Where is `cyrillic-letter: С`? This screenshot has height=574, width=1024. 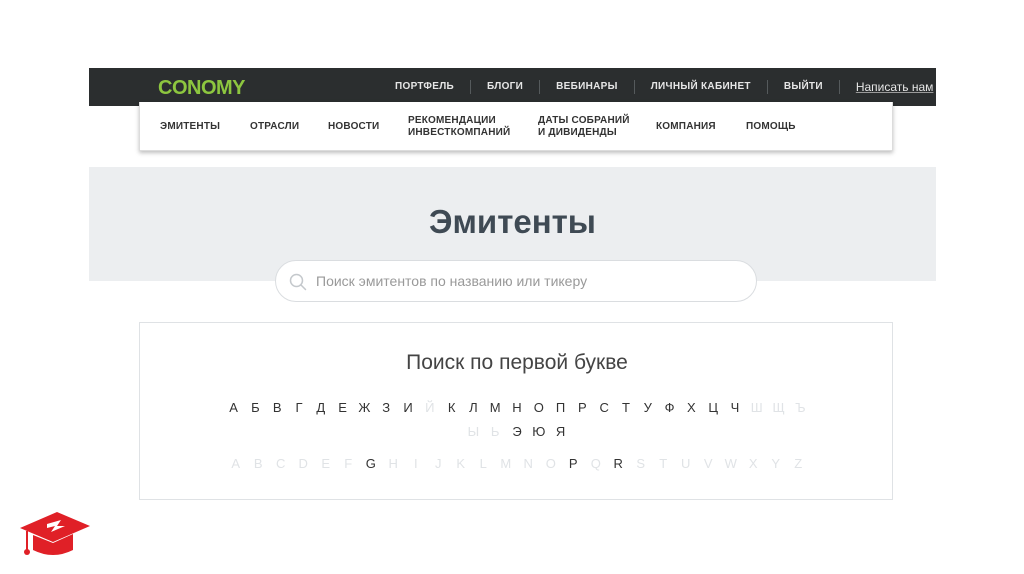
cyrillic-letter: С is located at coordinates (604, 407).